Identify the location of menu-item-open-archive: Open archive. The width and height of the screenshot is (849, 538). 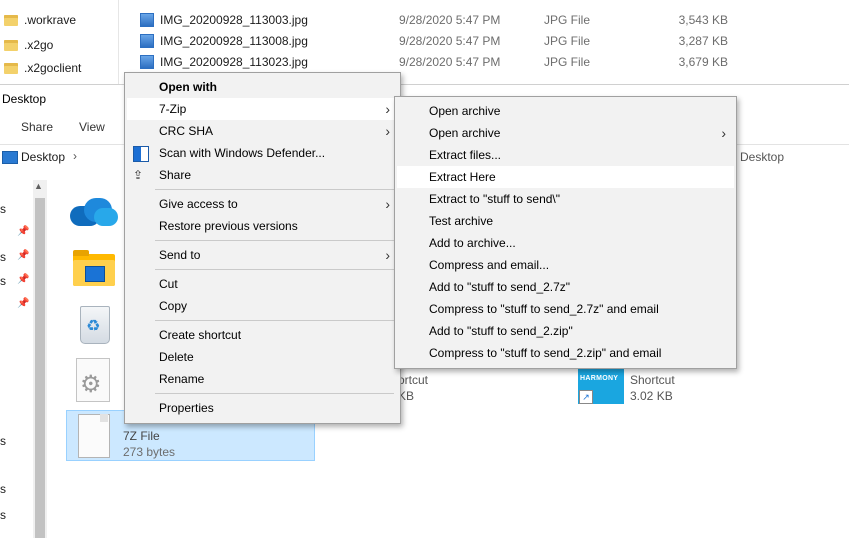
(565, 111).